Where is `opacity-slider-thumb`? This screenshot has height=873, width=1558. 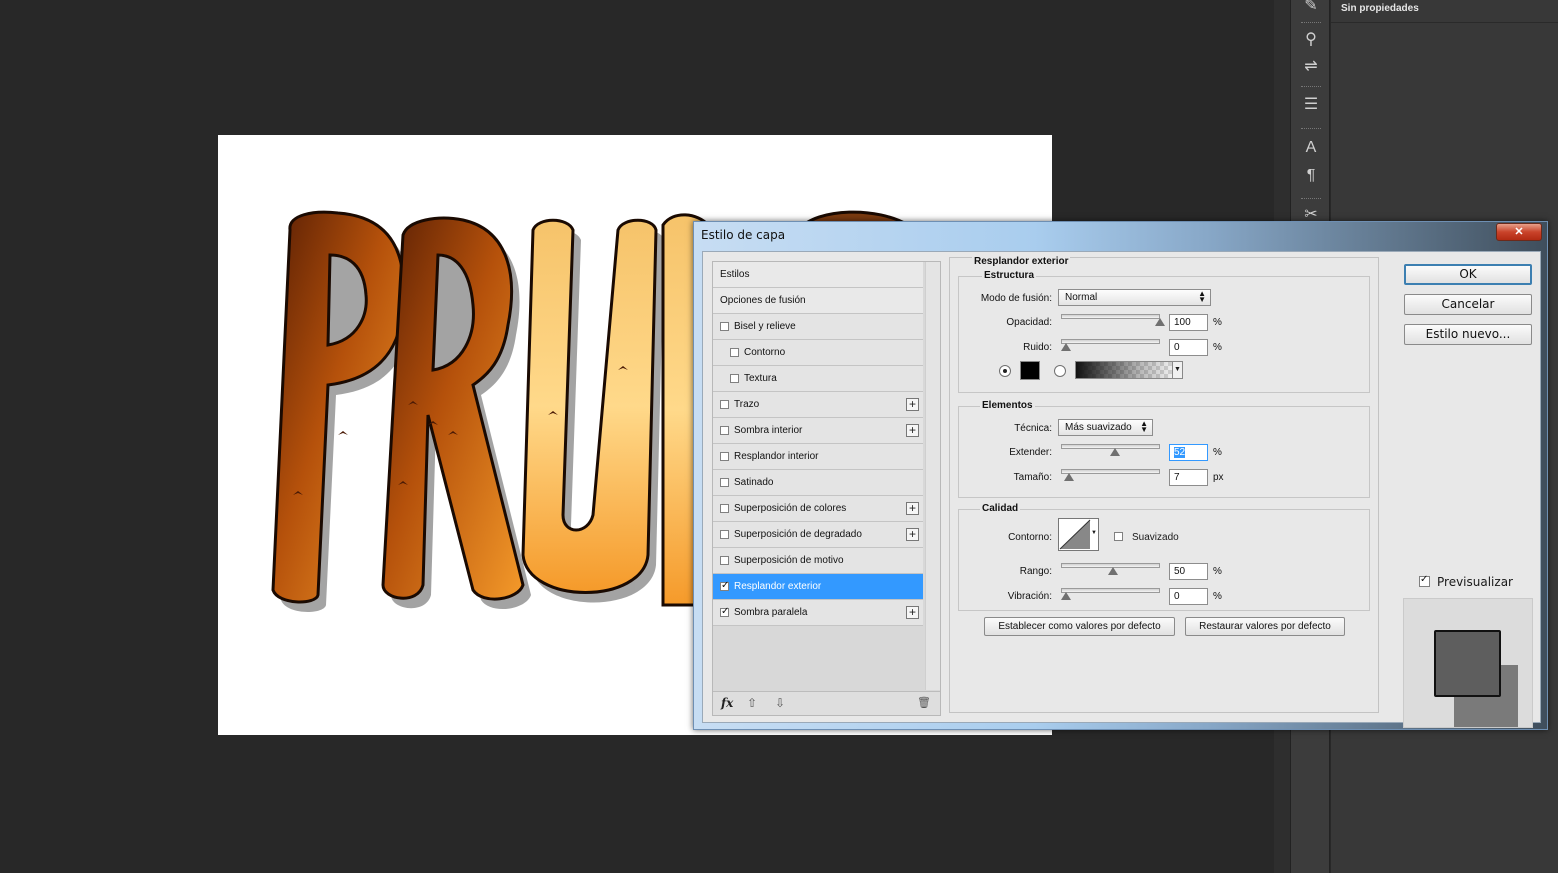
opacity-slider-thumb is located at coordinates (1160, 322).